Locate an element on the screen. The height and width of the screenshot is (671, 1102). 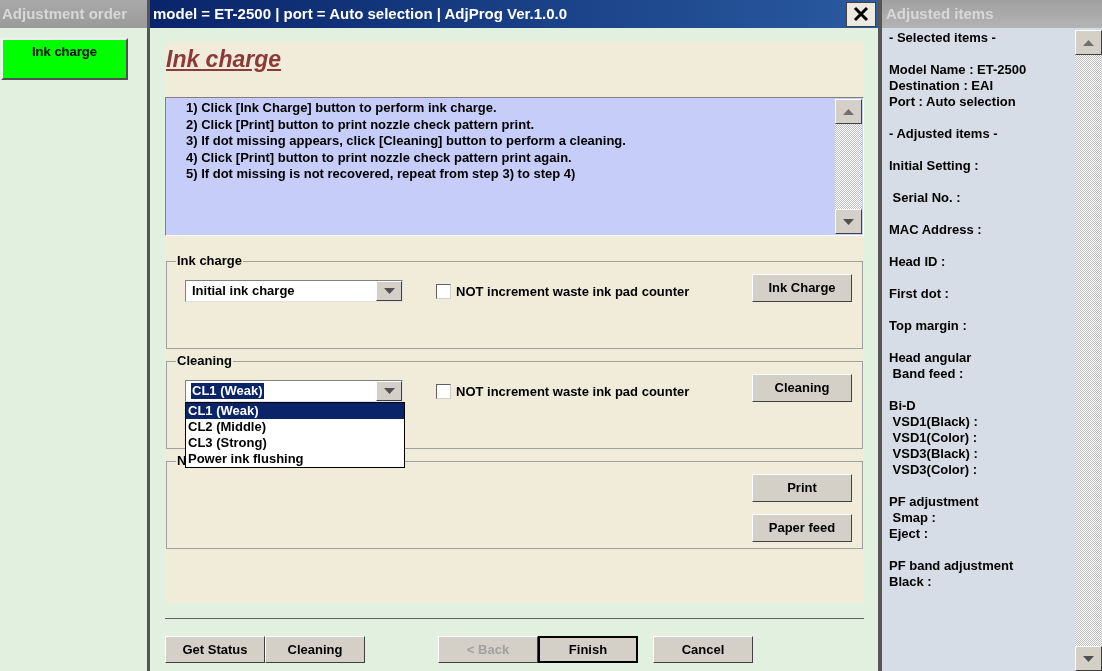
action-button: Ink Charge is located at coordinates (802, 288).